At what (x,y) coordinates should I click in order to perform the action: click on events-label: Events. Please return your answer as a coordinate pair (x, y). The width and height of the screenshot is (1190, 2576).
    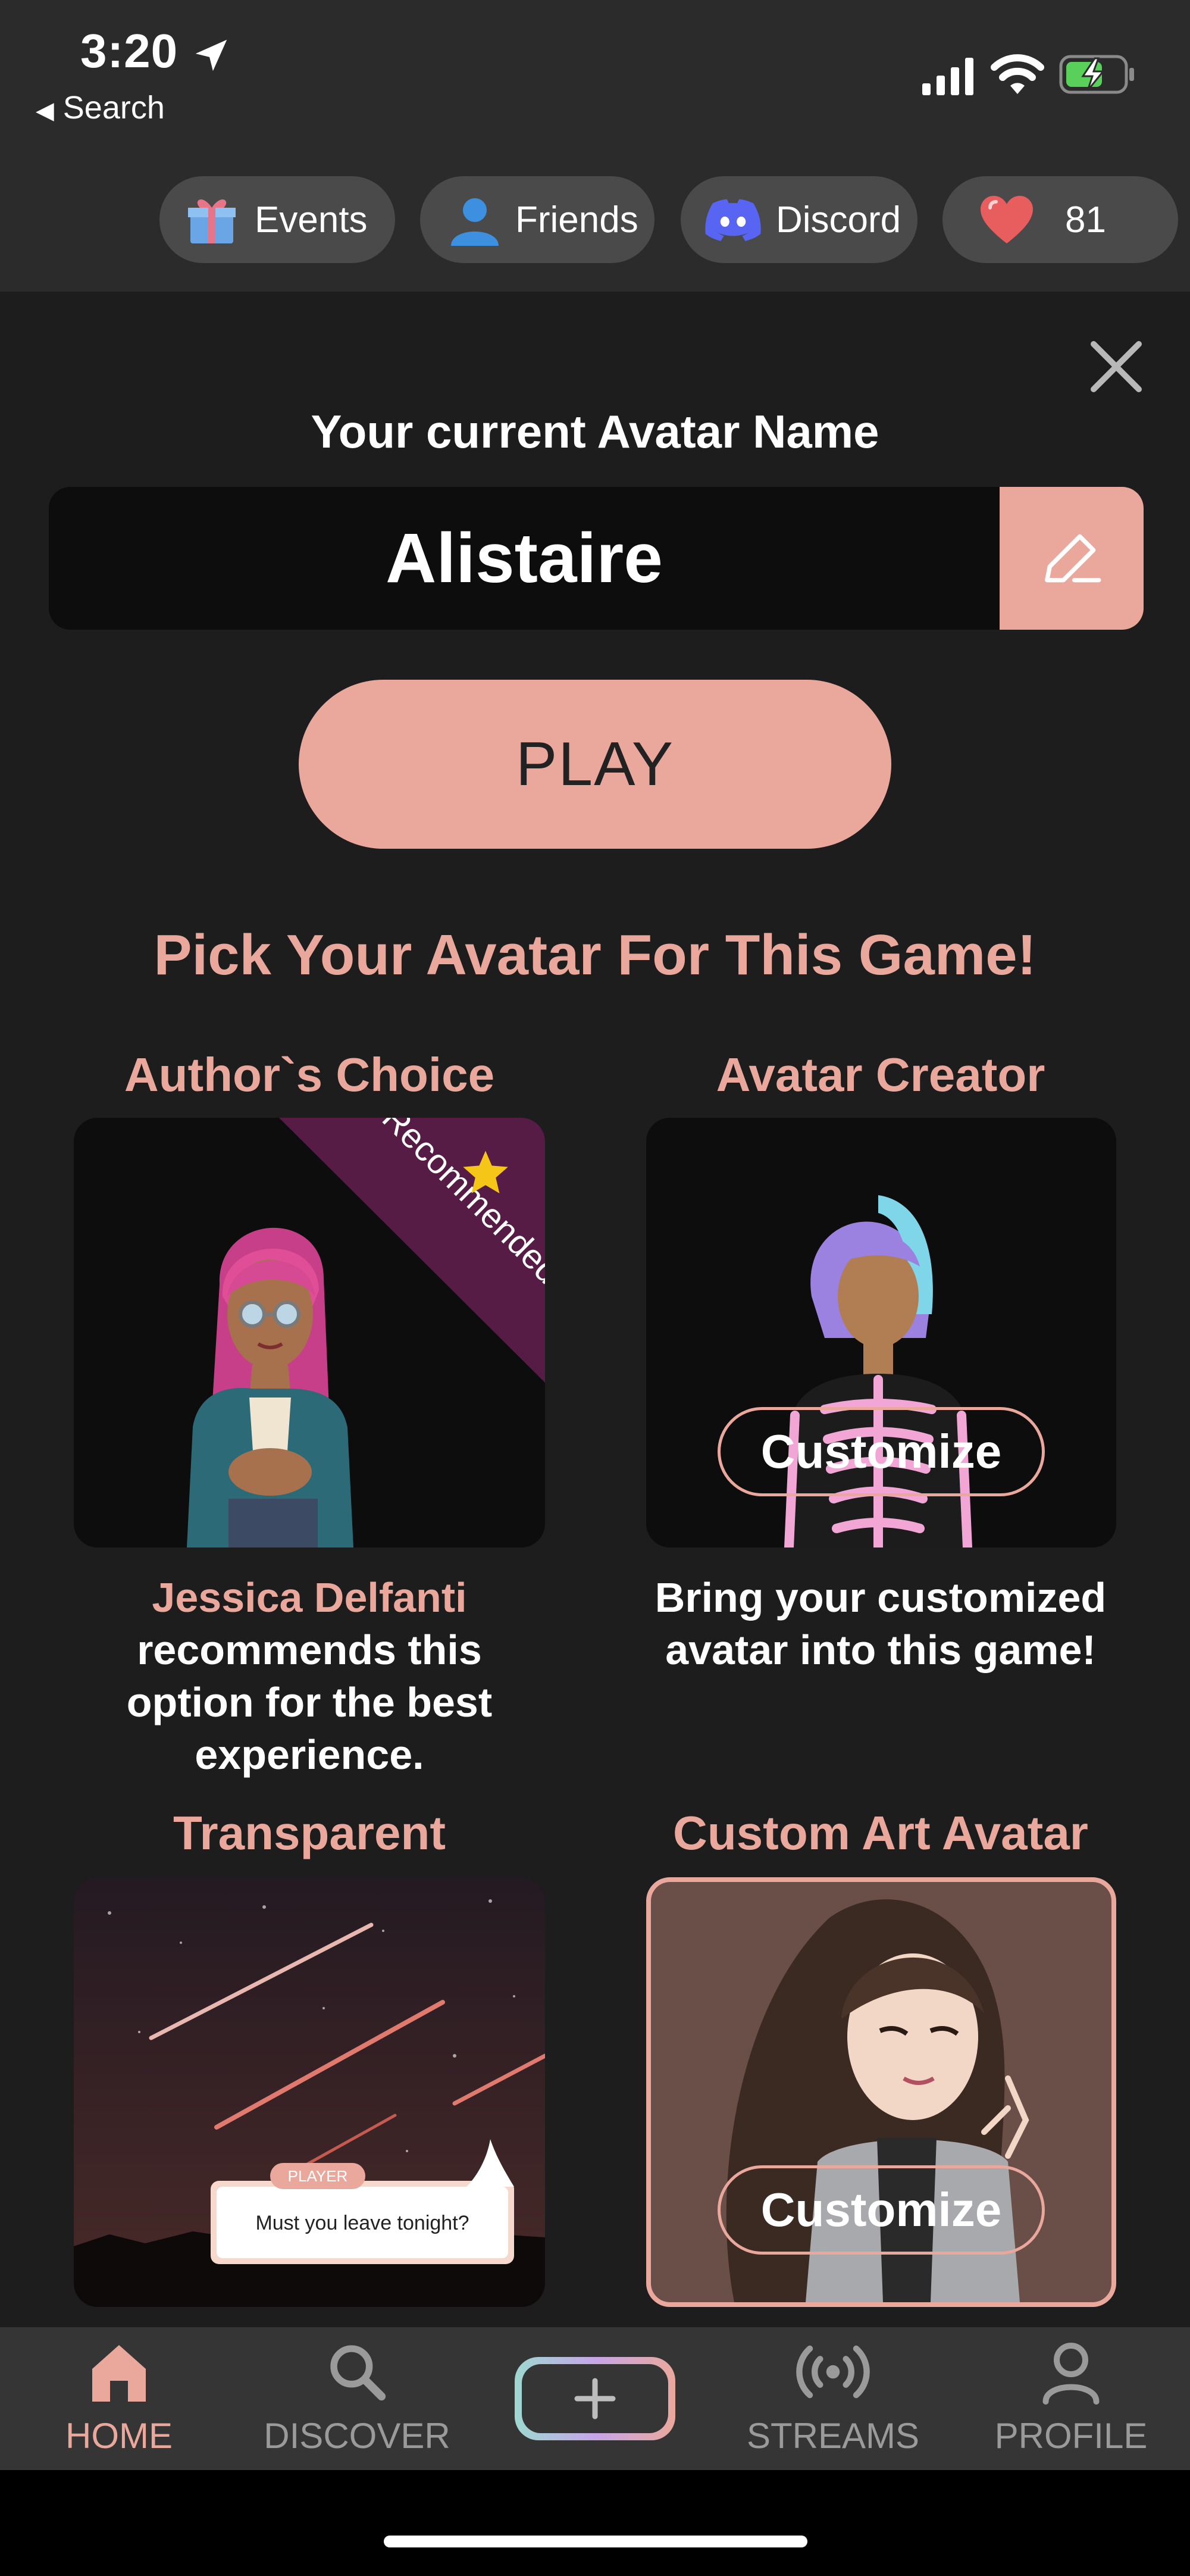
    Looking at the image, I should click on (311, 219).